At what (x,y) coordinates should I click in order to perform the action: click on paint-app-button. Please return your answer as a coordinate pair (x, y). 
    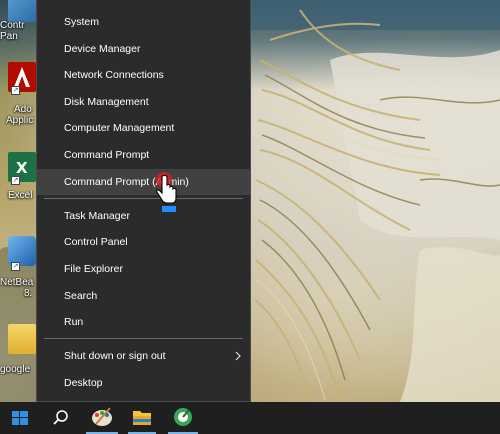
    Looking at the image, I should click on (102, 418).